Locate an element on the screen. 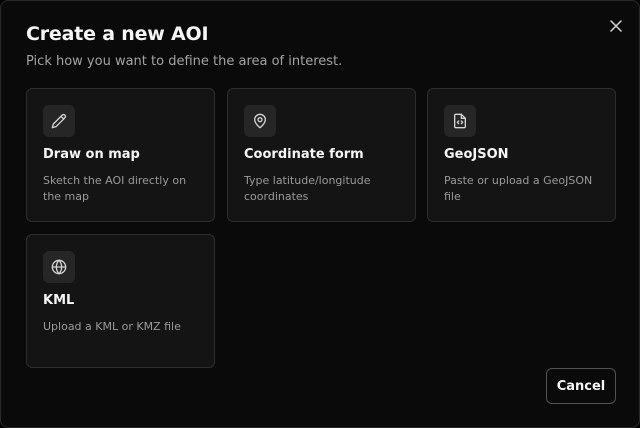 Image resolution: width=640 pixels, height=428 pixels. option-description: Paste or upload a GeoJSON file is located at coordinates (518, 188).